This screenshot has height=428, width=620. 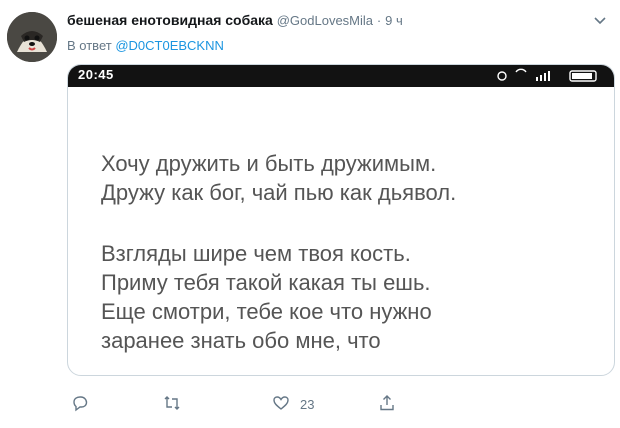 I want to click on reply-button, so click(x=85, y=404).